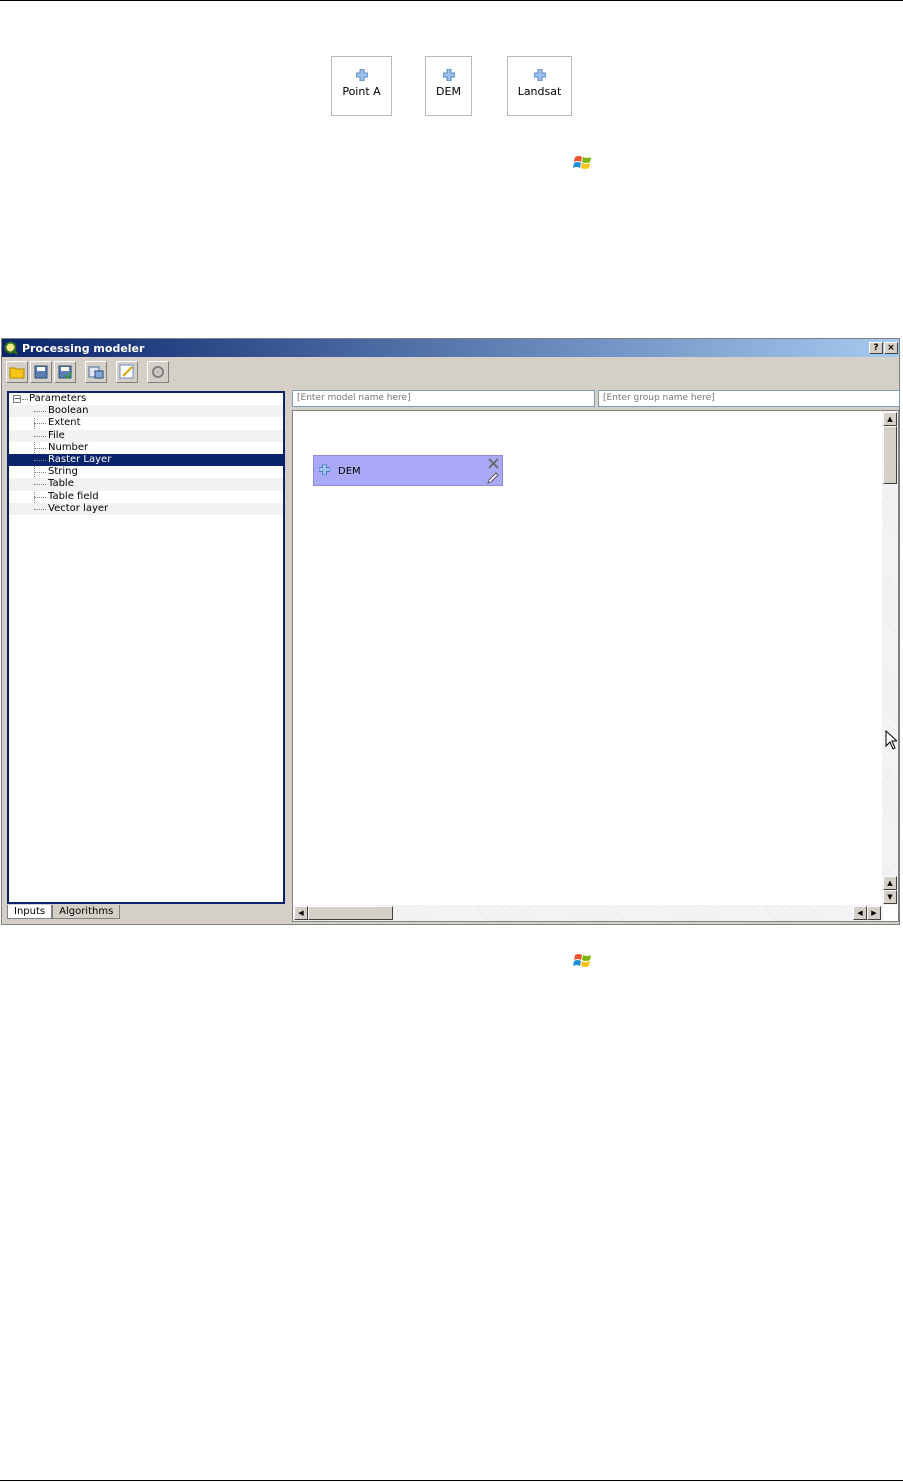  I want to click on param-box-label: Landsat, so click(539, 91).